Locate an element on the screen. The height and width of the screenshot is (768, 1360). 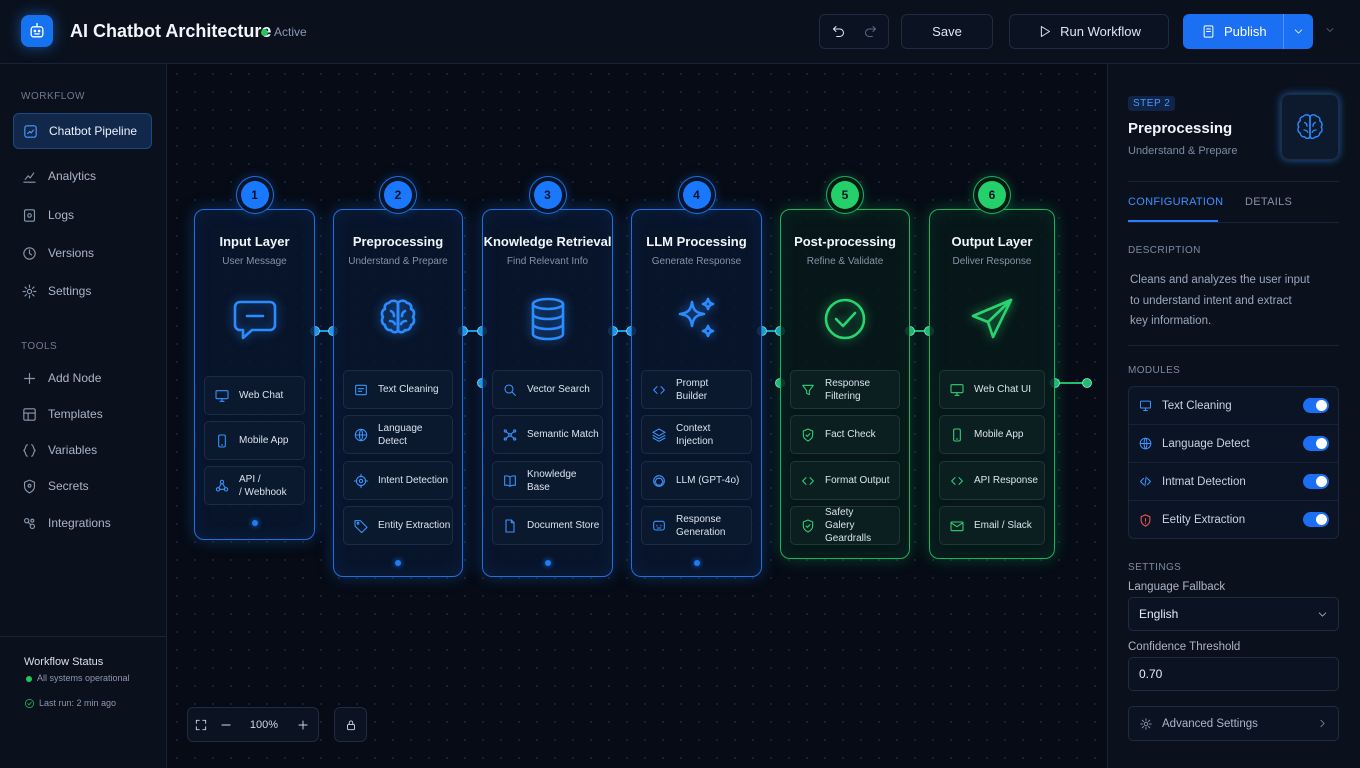
node-module: API Response is located at coordinates (992, 480).